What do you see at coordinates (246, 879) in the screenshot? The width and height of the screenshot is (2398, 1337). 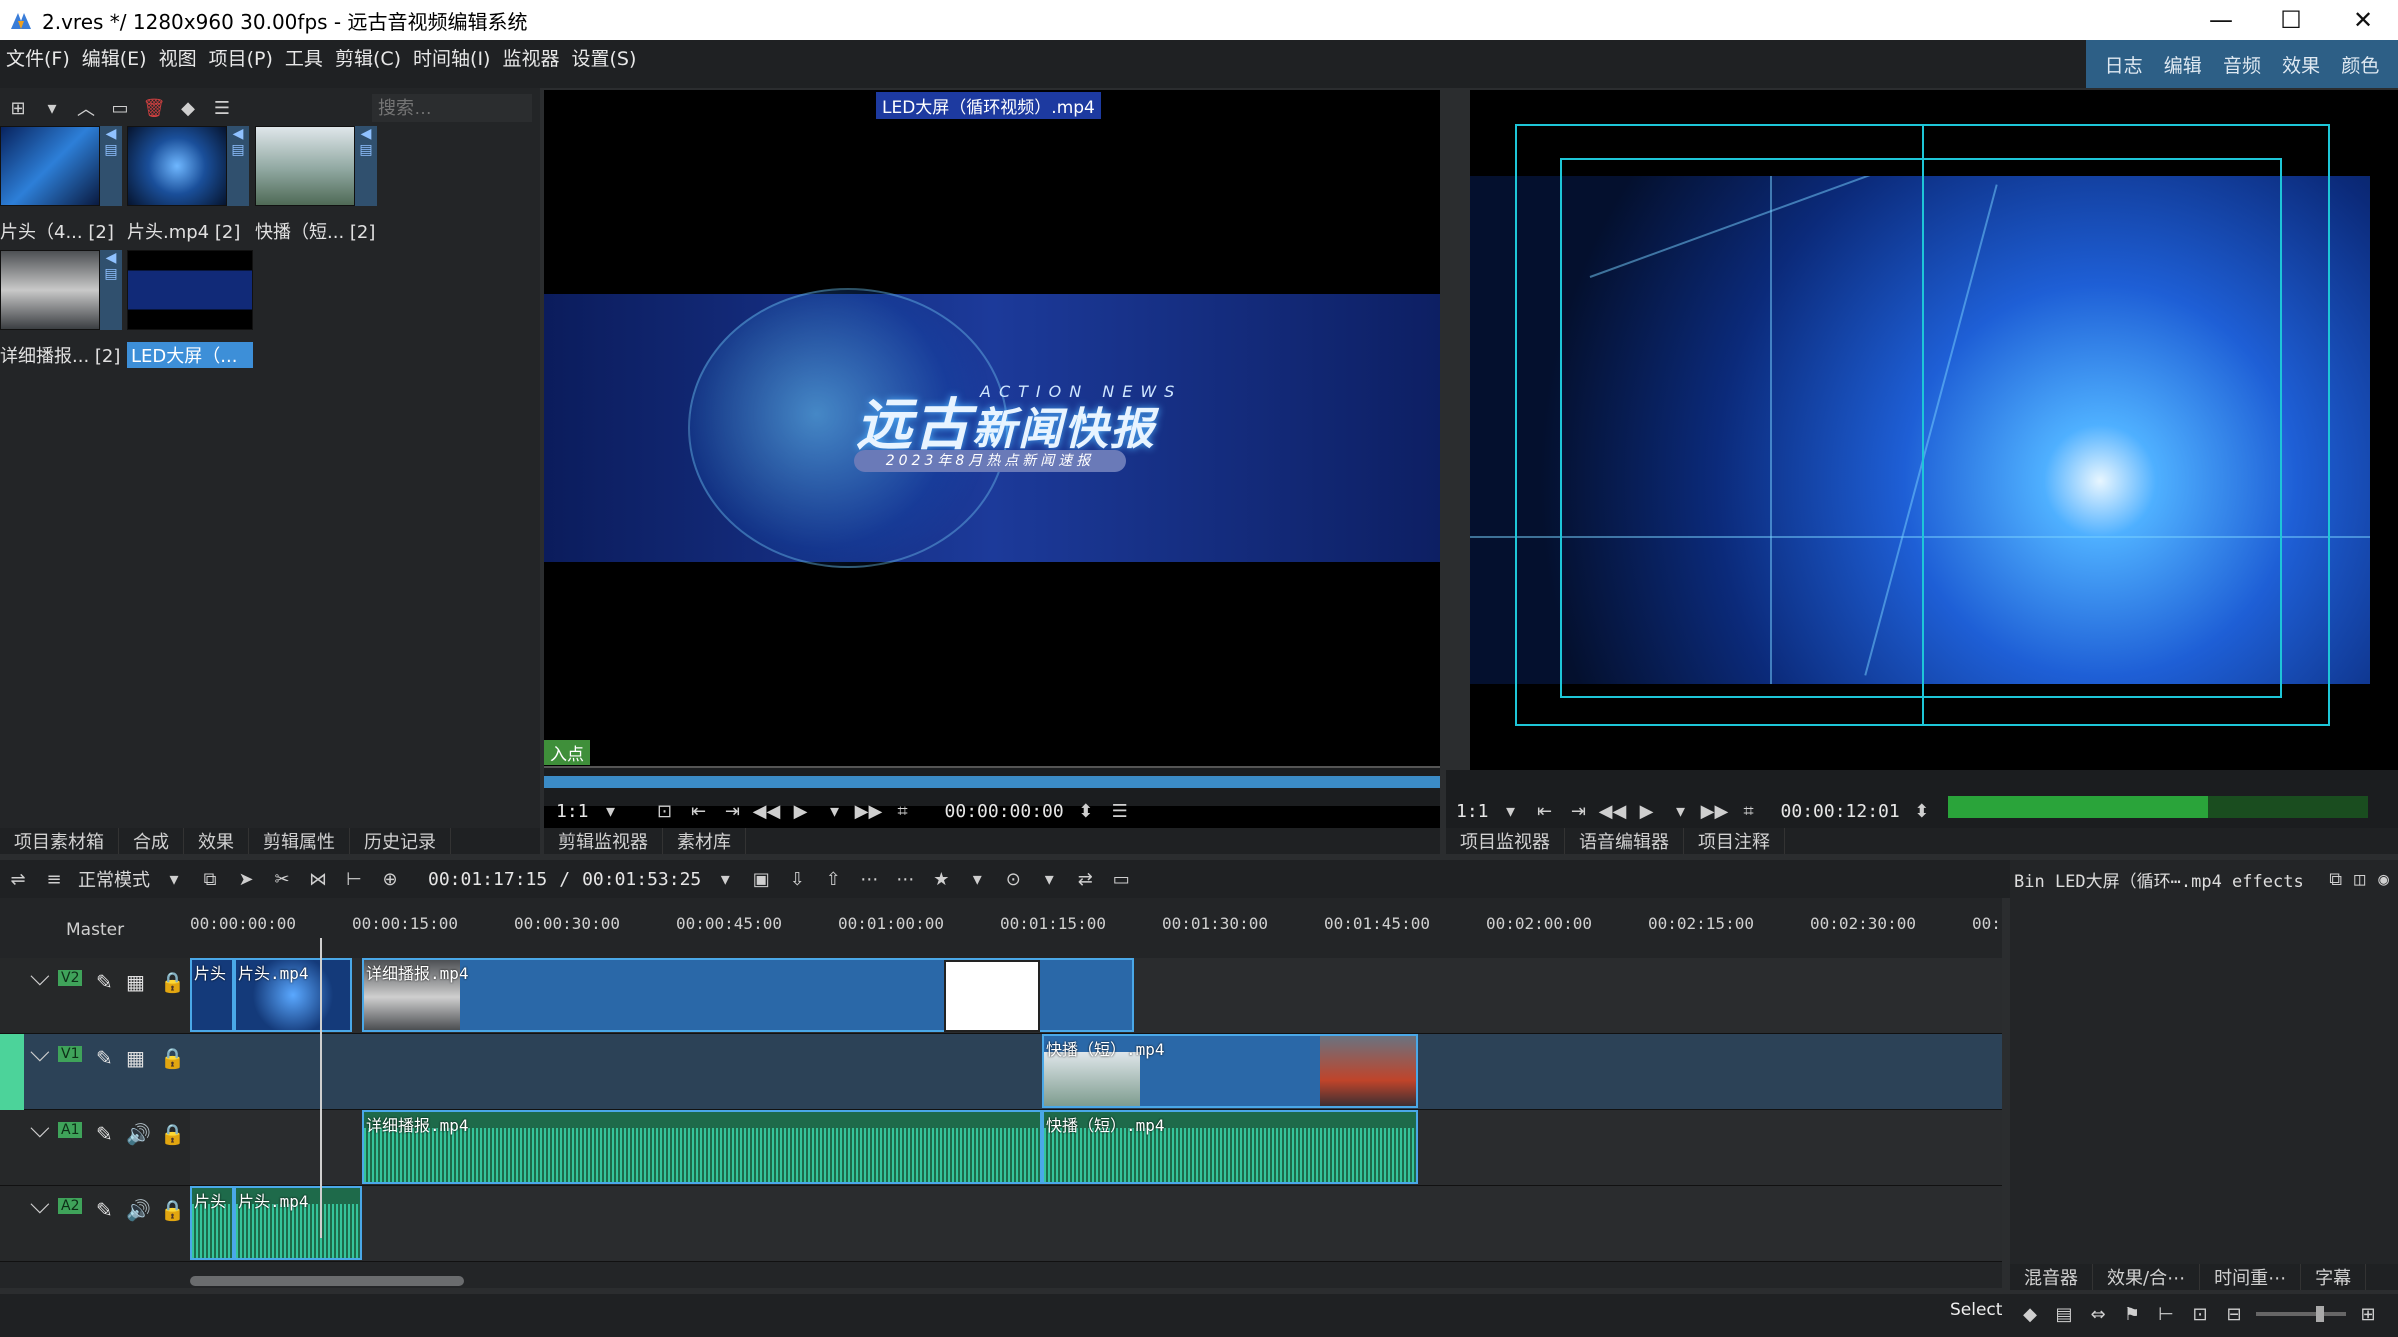 I see `select-tool-icon: ➤` at bounding box center [246, 879].